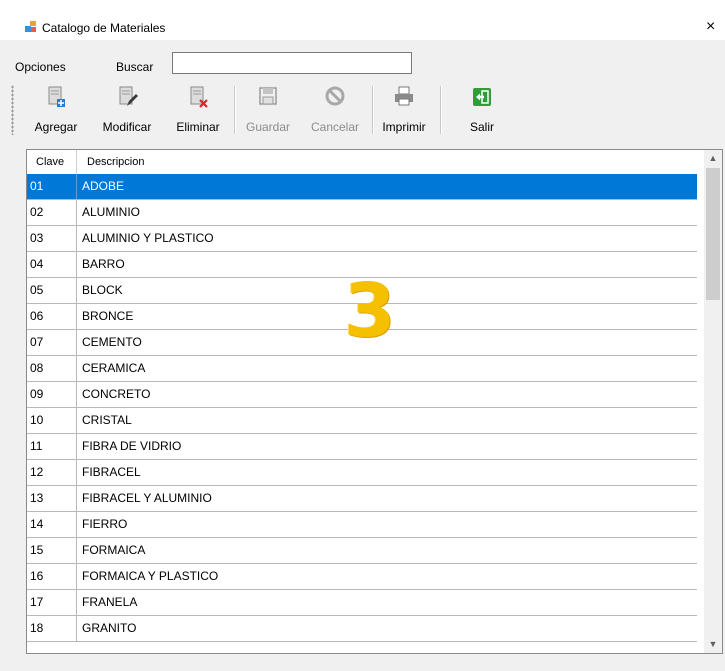 Image resolution: width=725 pixels, height=671 pixels. I want to click on table-row: 02 ALUMINIO, so click(362, 213).